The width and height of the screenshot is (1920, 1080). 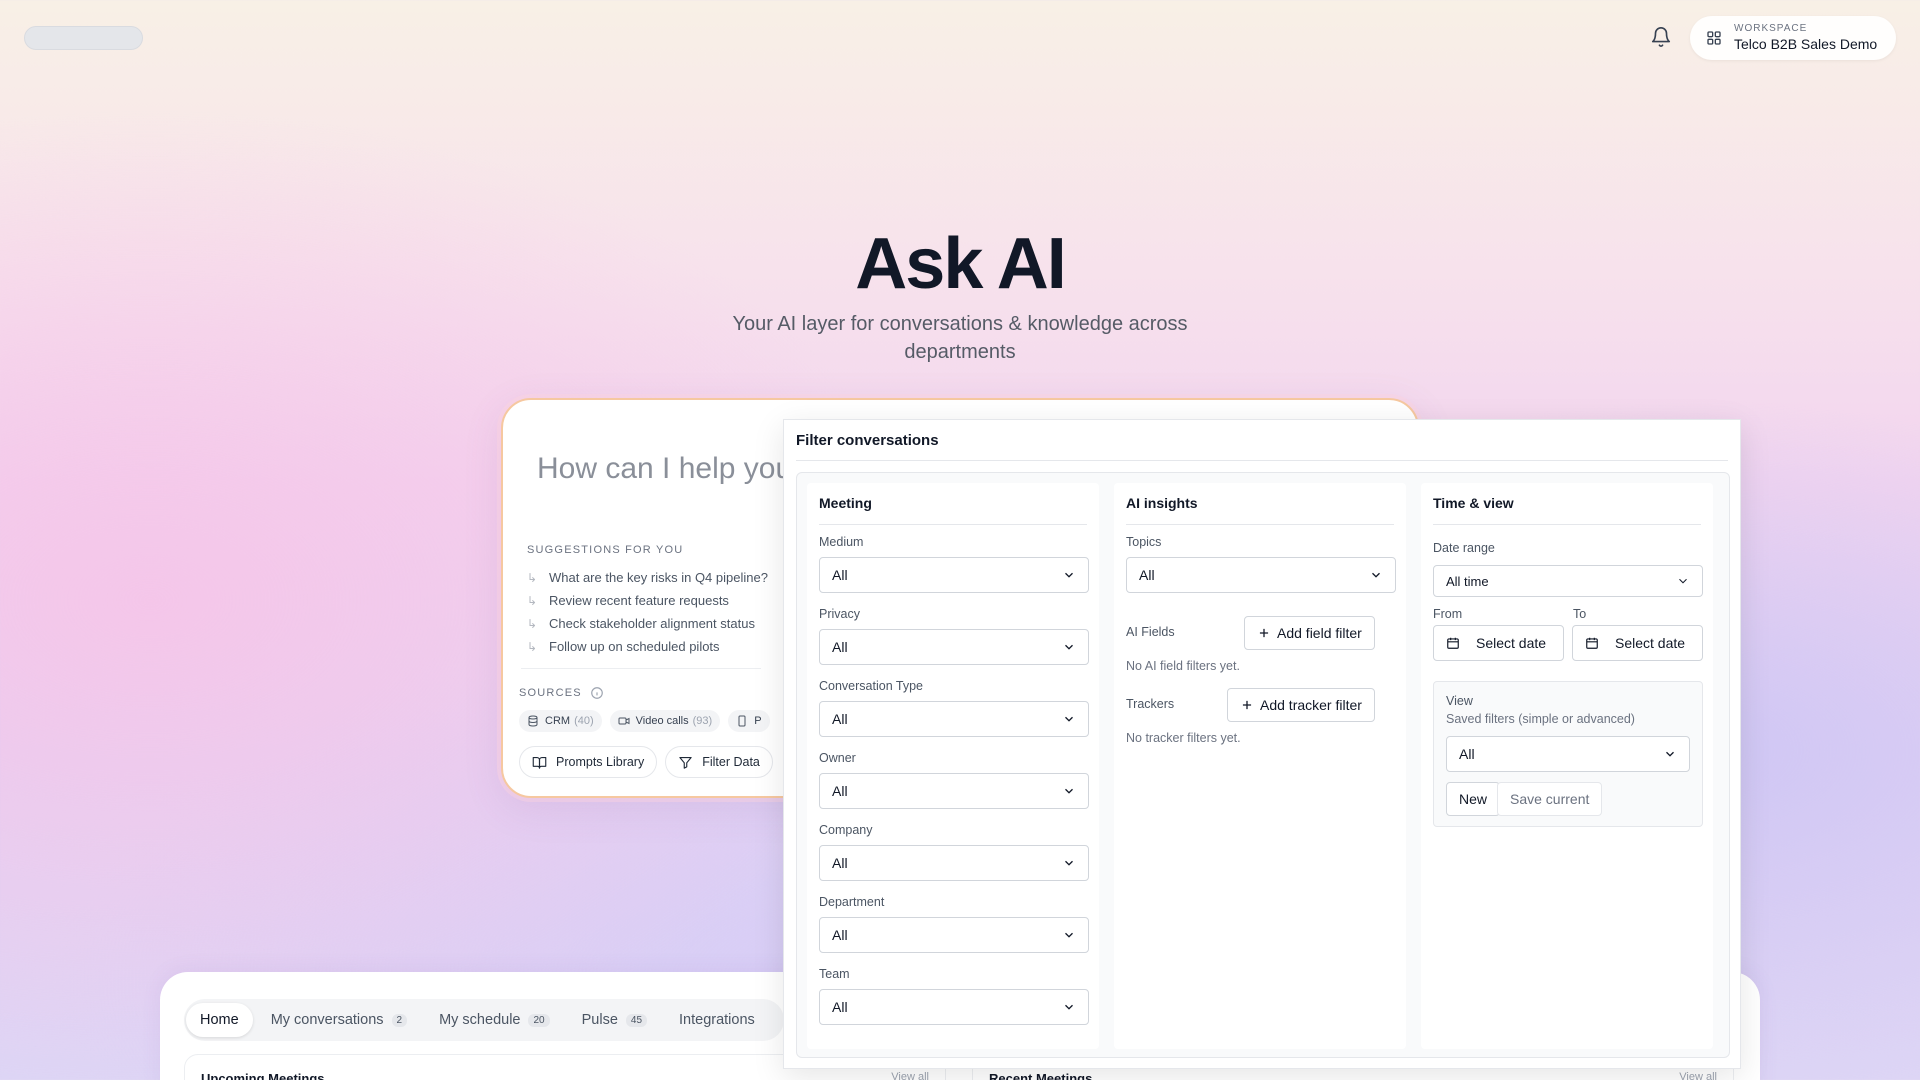 What do you see at coordinates (652, 623) in the screenshot?
I see `suggestion-text: Check stakeholder alignment status` at bounding box center [652, 623].